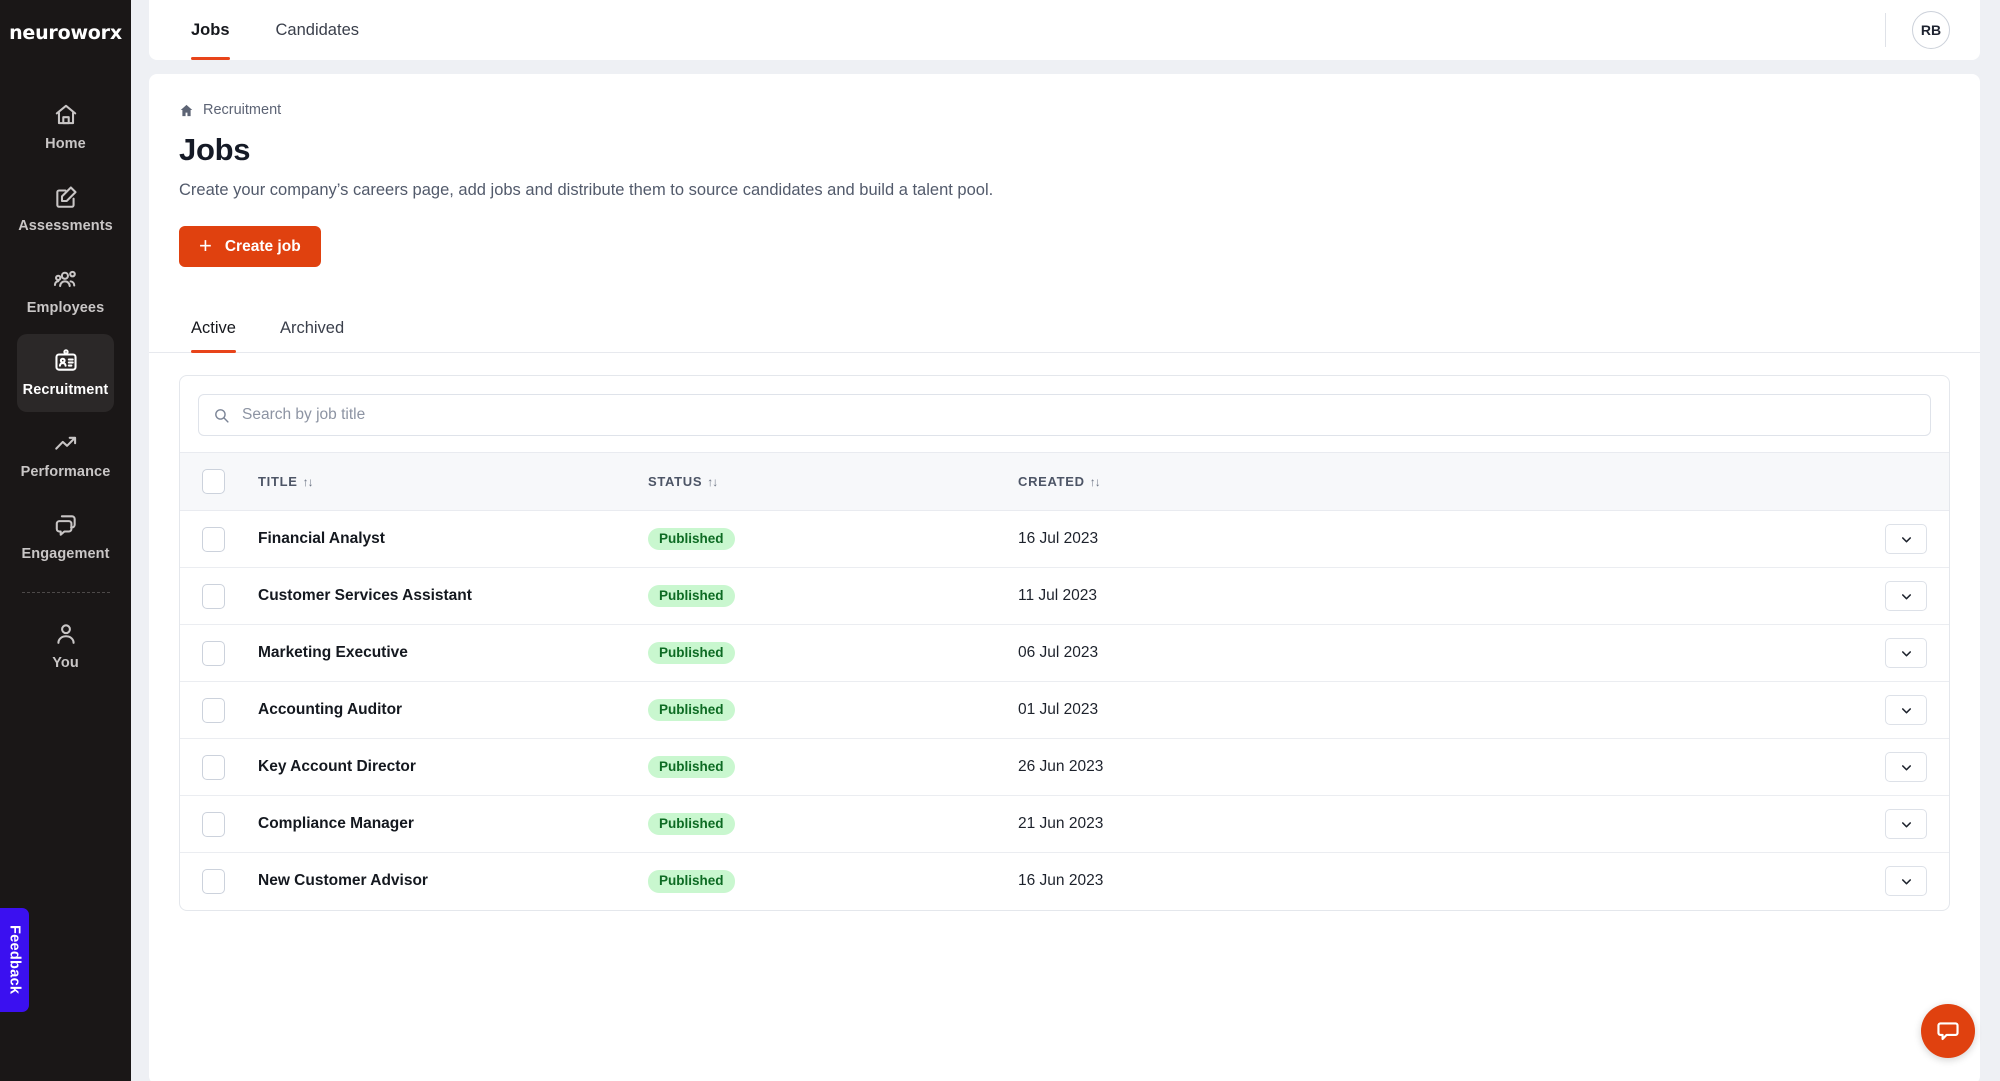  What do you see at coordinates (1064, 710) in the screenshot?
I see `table-row: Accounting Auditor Published 01 Jul 2023` at bounding box center [1064, 710].